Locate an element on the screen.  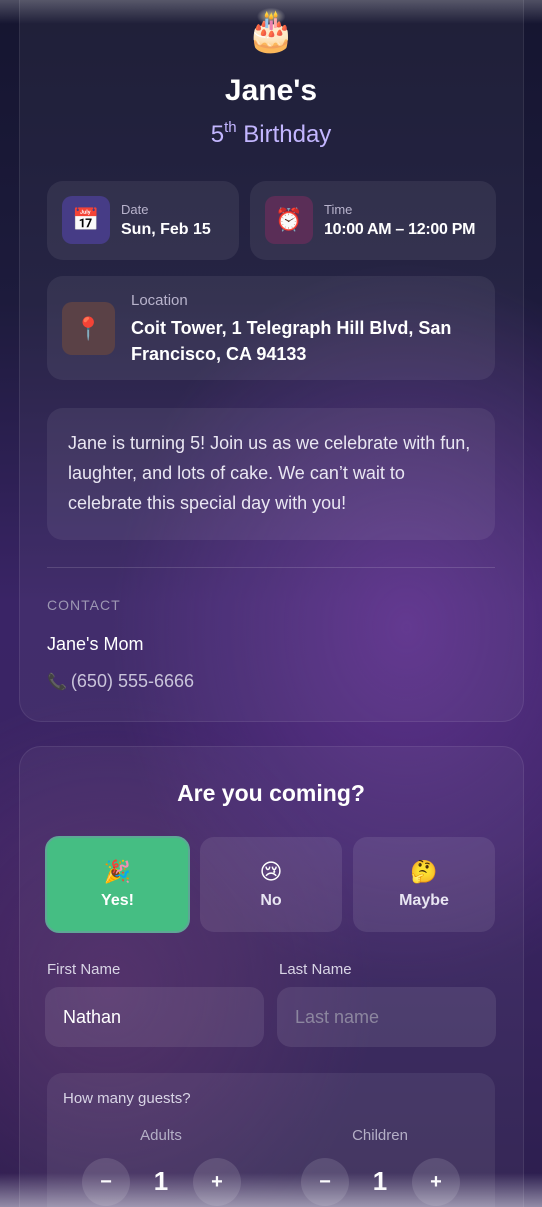
location-label: Location is located at coordinates (159, 300).